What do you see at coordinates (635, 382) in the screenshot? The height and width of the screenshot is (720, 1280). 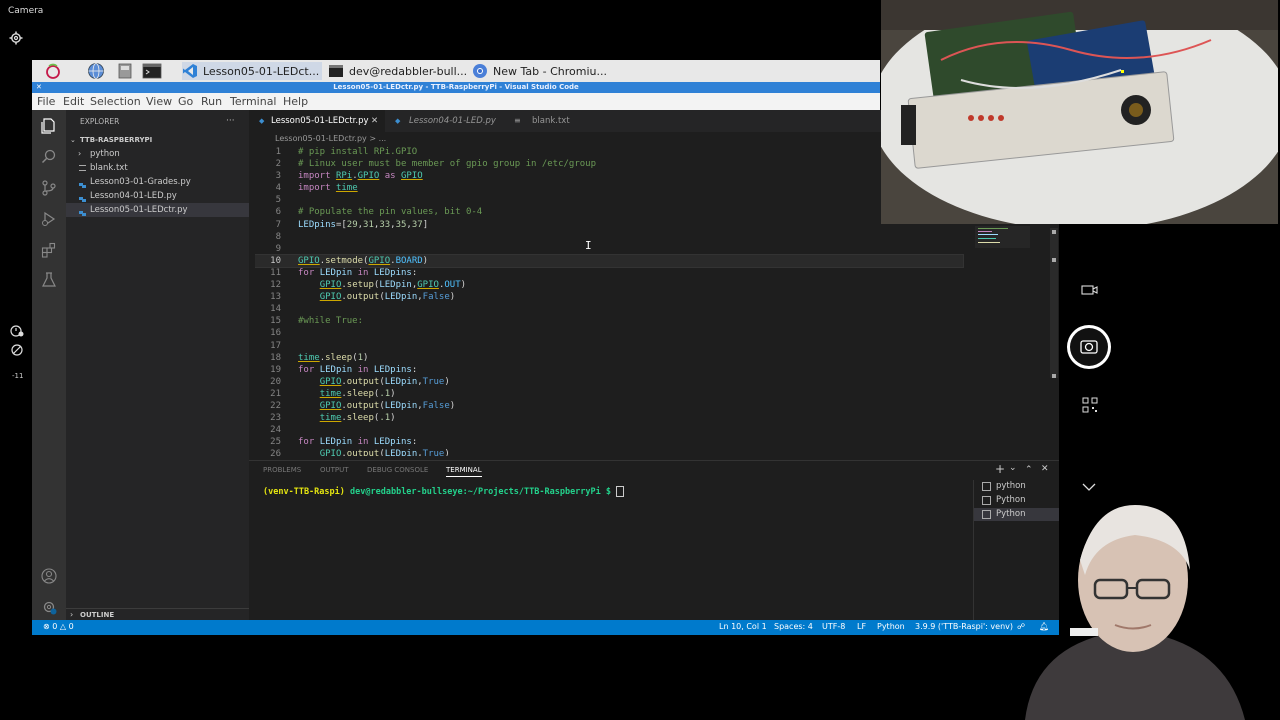 I see `code-line: 20 GPIO.output(LEDpin,True)` at bounding box center [635, 382].